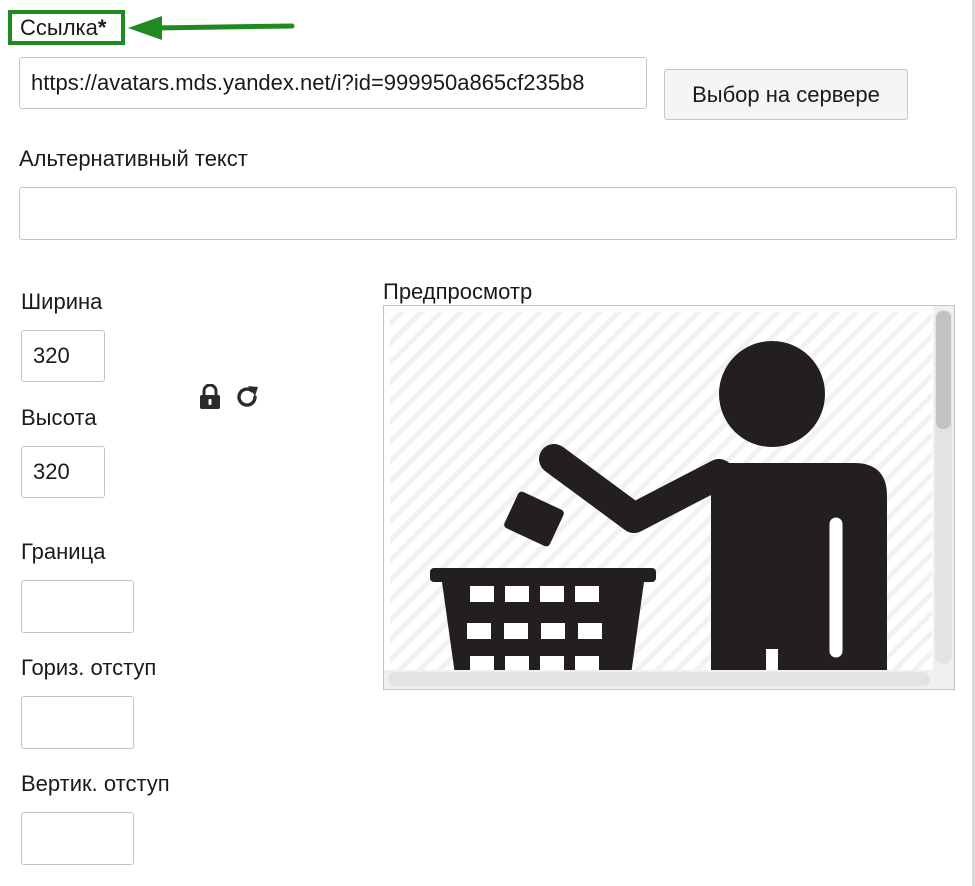 This screenshot has width=975, height=886. Describe the element at coordinates (63, 356) in the screenshot. I see `width-input` at that location.